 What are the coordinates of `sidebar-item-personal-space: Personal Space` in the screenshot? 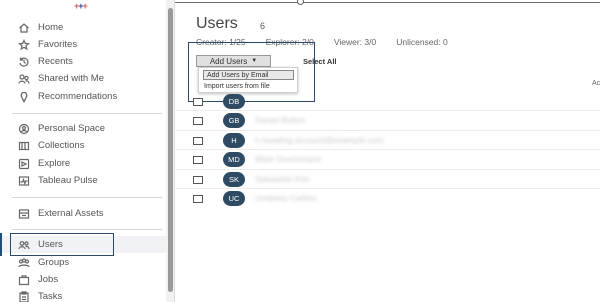 It's located at (83, 128).